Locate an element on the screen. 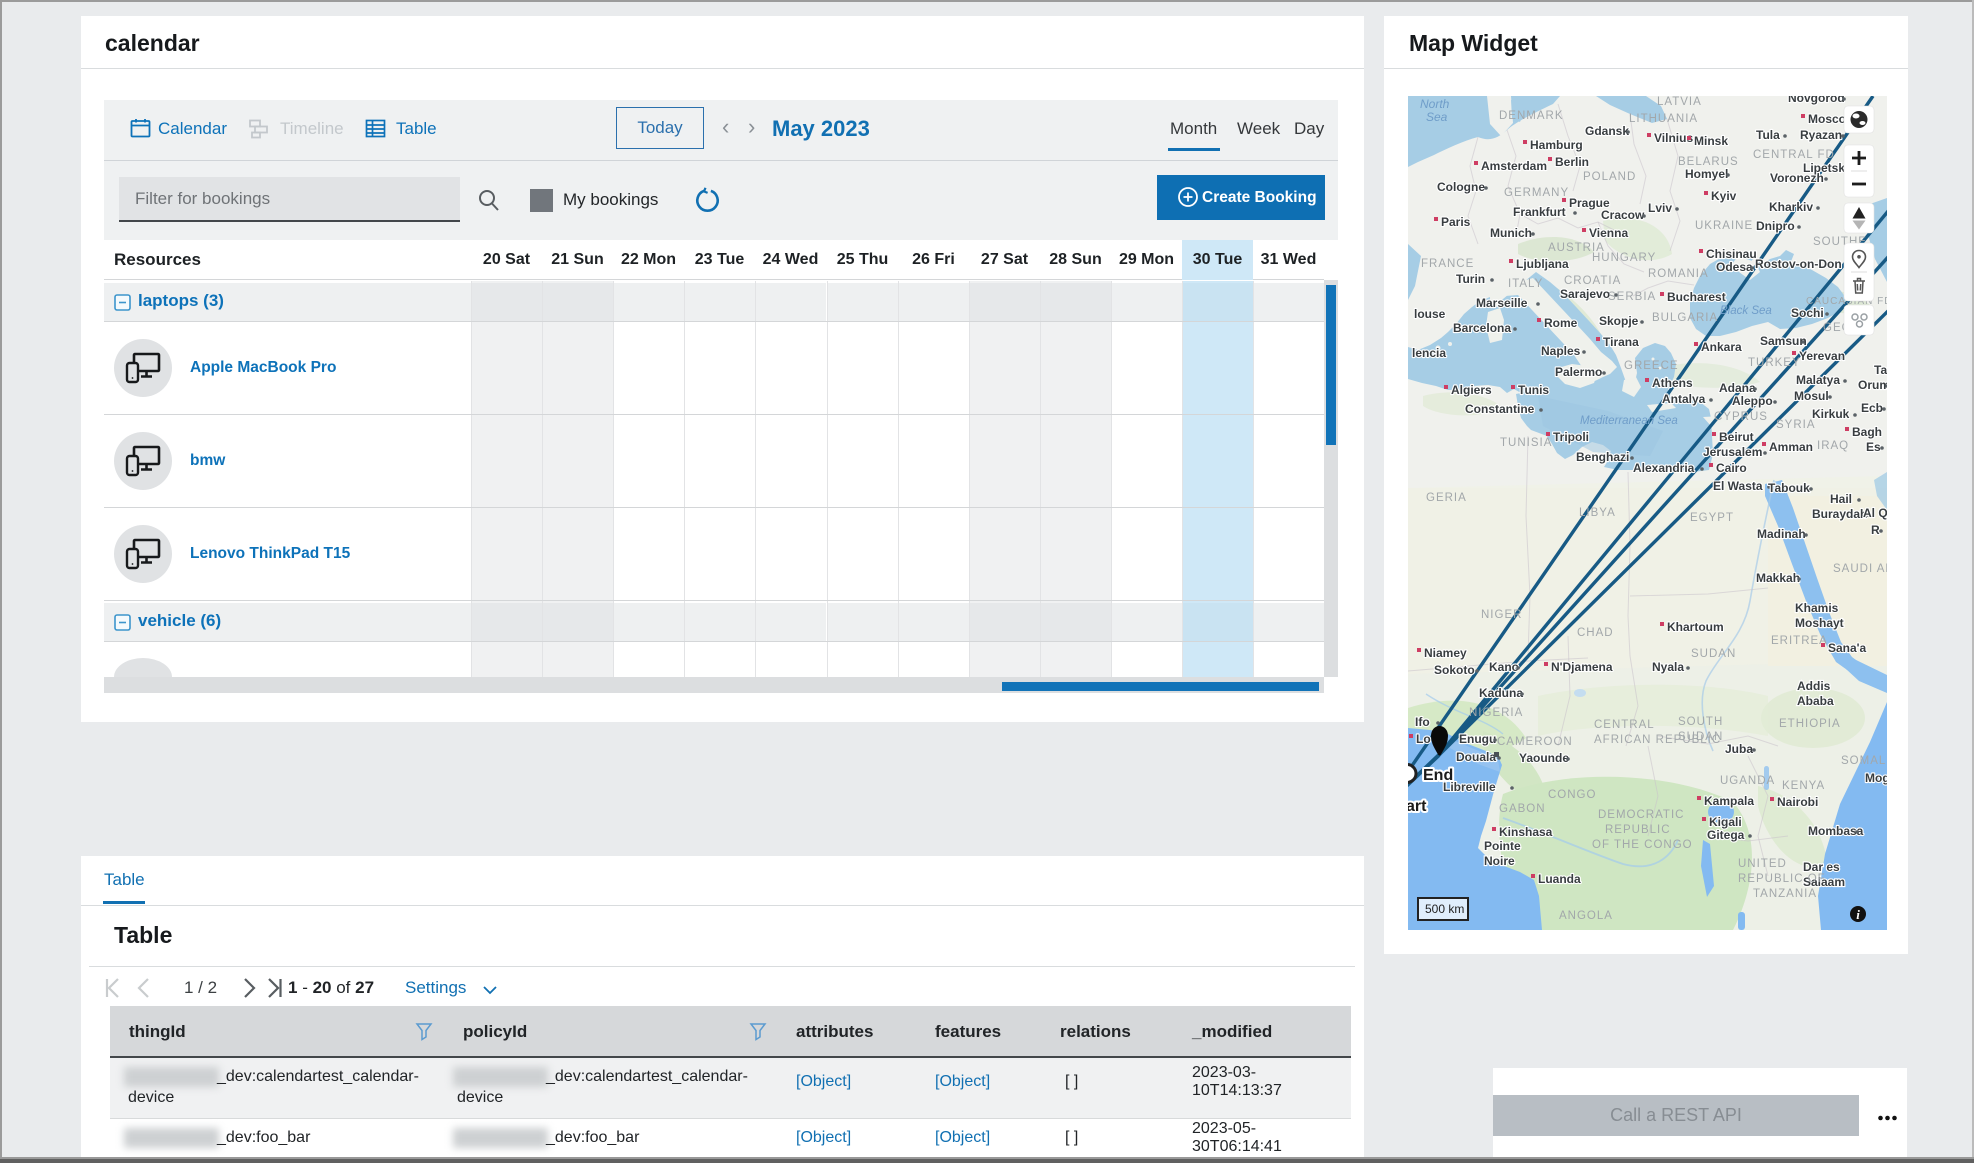 The height and width of the screenshot is (1163, 1974). svg-text: REPUBLIC is located at coordinates (1638, 830).